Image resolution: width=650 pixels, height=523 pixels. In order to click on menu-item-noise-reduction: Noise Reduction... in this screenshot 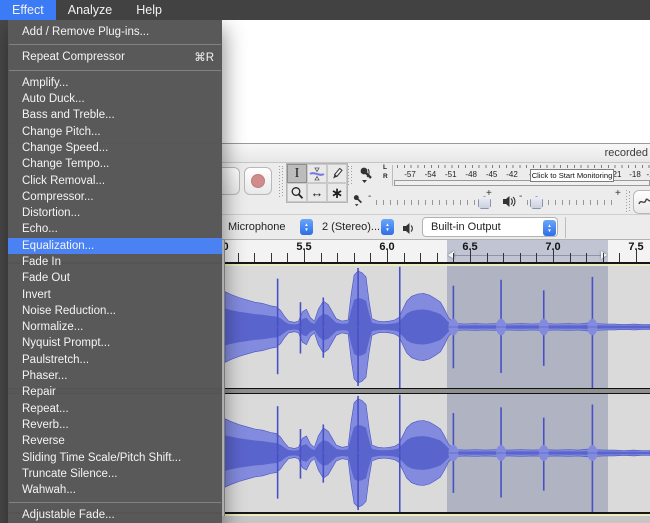, I will do `click(115, 311)`.